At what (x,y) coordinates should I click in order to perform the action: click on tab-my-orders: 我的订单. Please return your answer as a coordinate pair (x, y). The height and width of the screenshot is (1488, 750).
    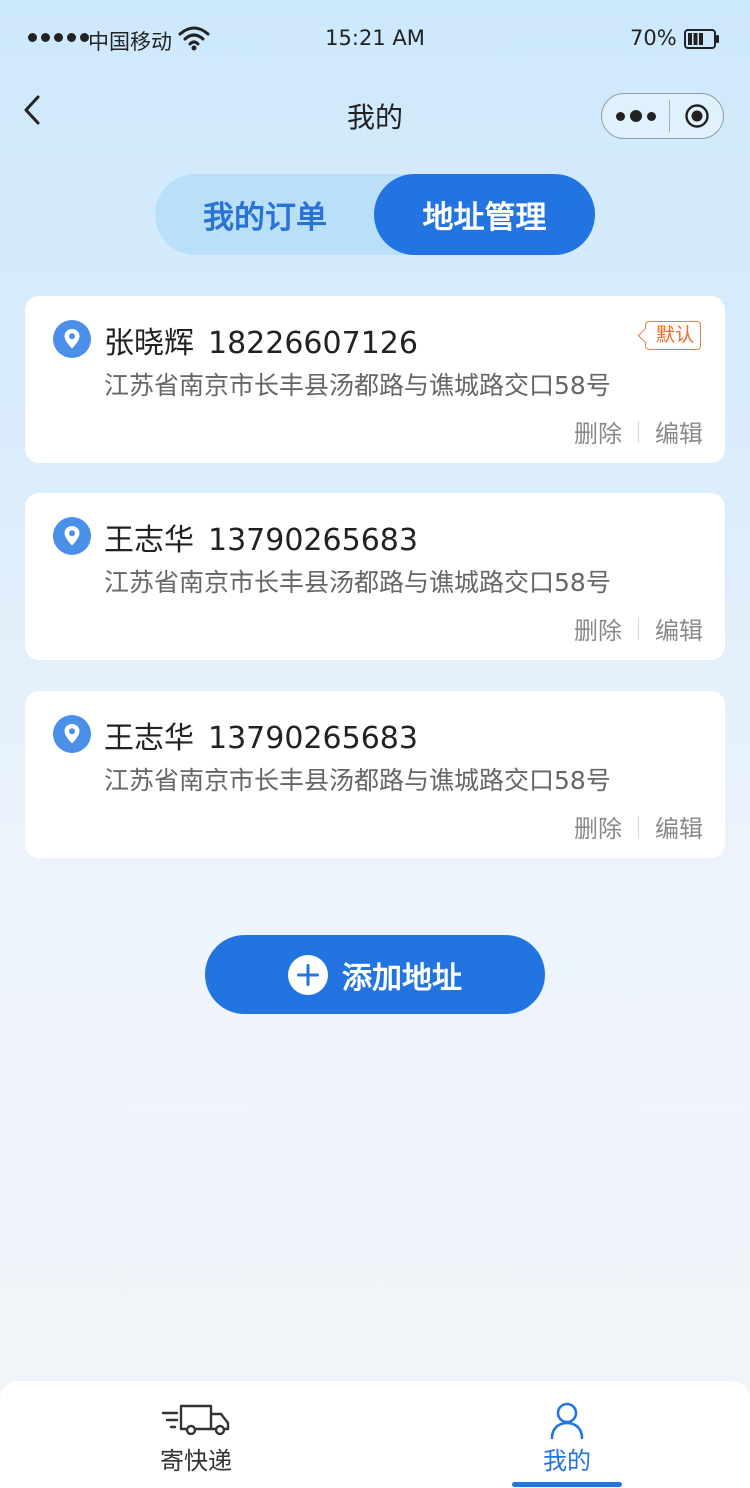
    Looking at the image, I should click on (265, 214).